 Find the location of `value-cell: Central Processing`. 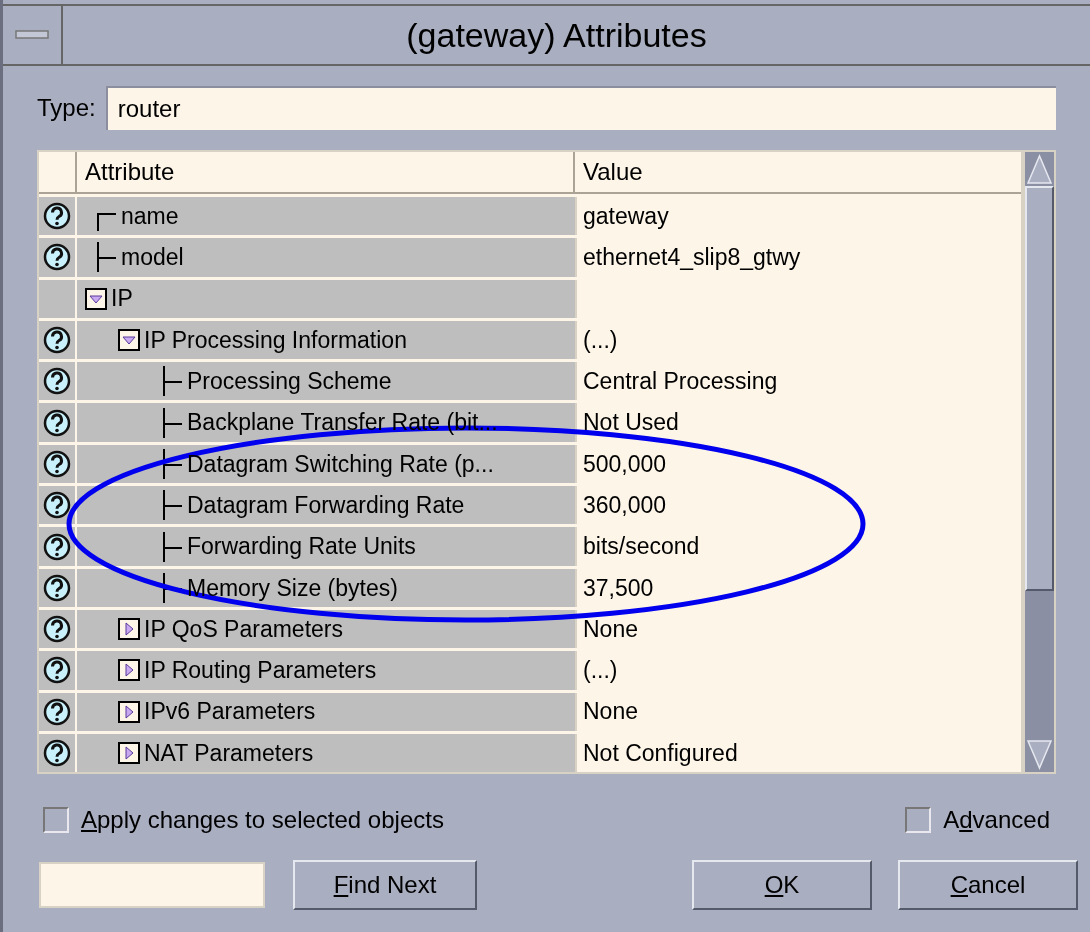

value-cell: Central Processing is located at coordinates (798, 381).